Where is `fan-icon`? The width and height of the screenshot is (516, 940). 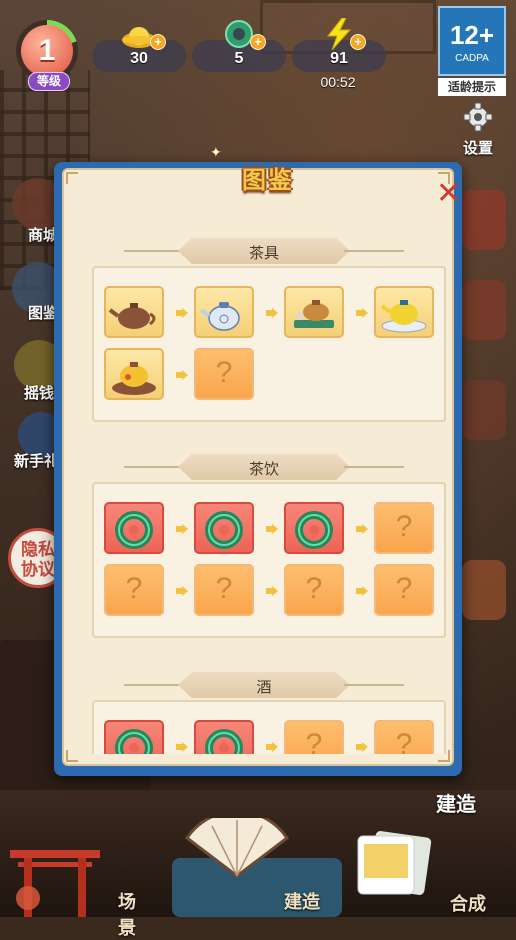
fan-icon is located at coordinates (237, 848).